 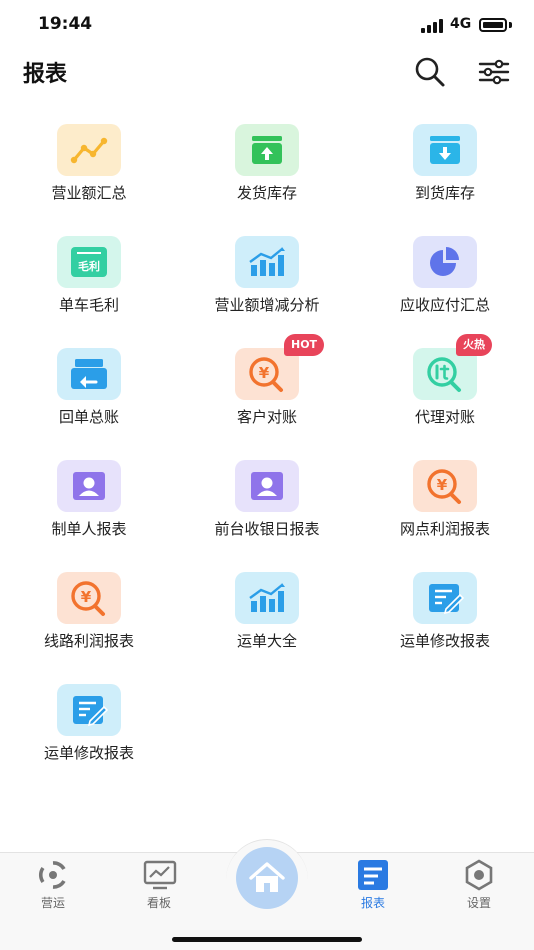 I want to click on operations-icon, so click(x=53, y=875).